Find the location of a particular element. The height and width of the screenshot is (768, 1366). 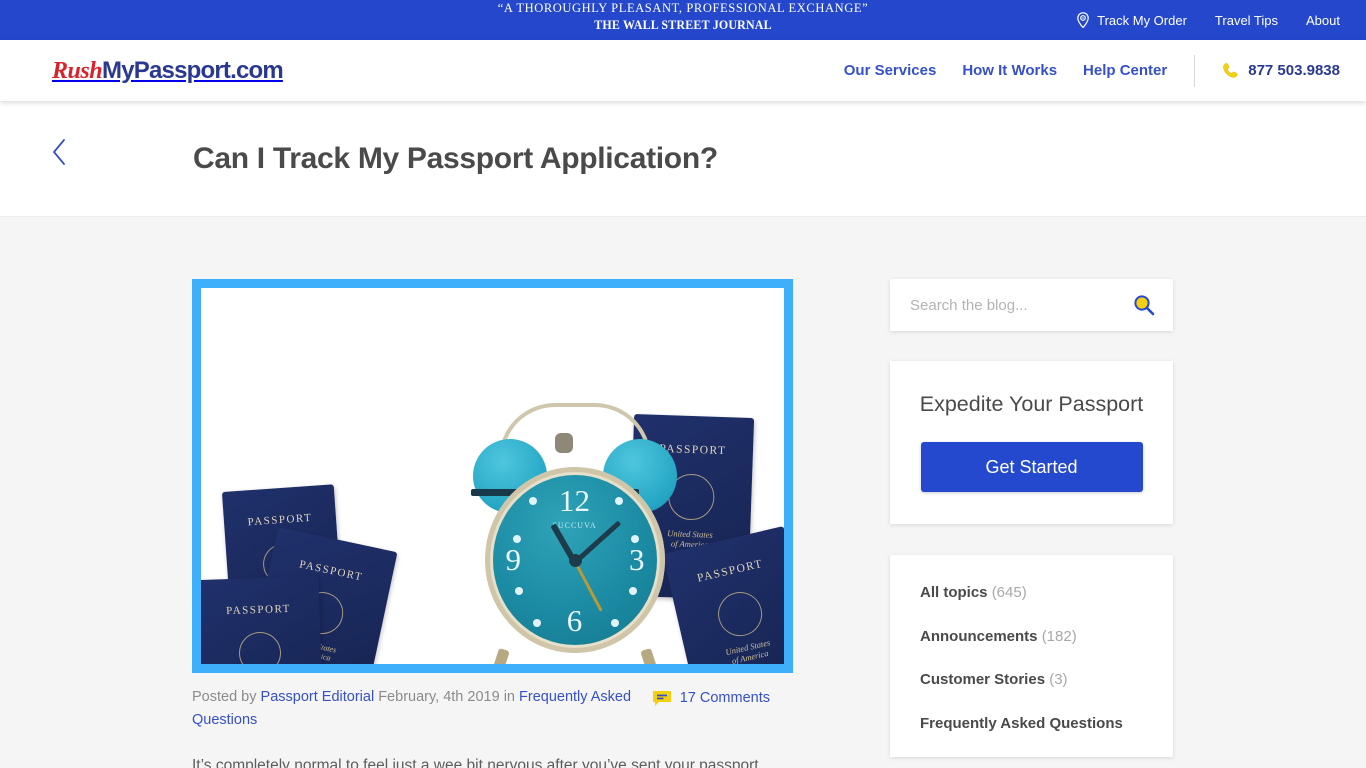

cta-title: Expedite Your Passport is located at coordinates (1031, 404).